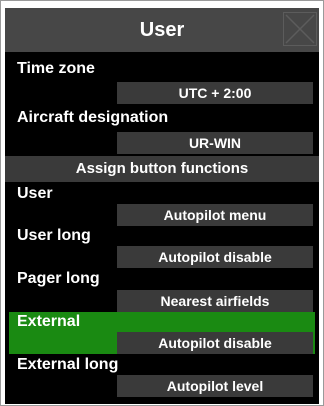  I want to click on assignment-label-pager-long: Pager long, so click(58, 278).